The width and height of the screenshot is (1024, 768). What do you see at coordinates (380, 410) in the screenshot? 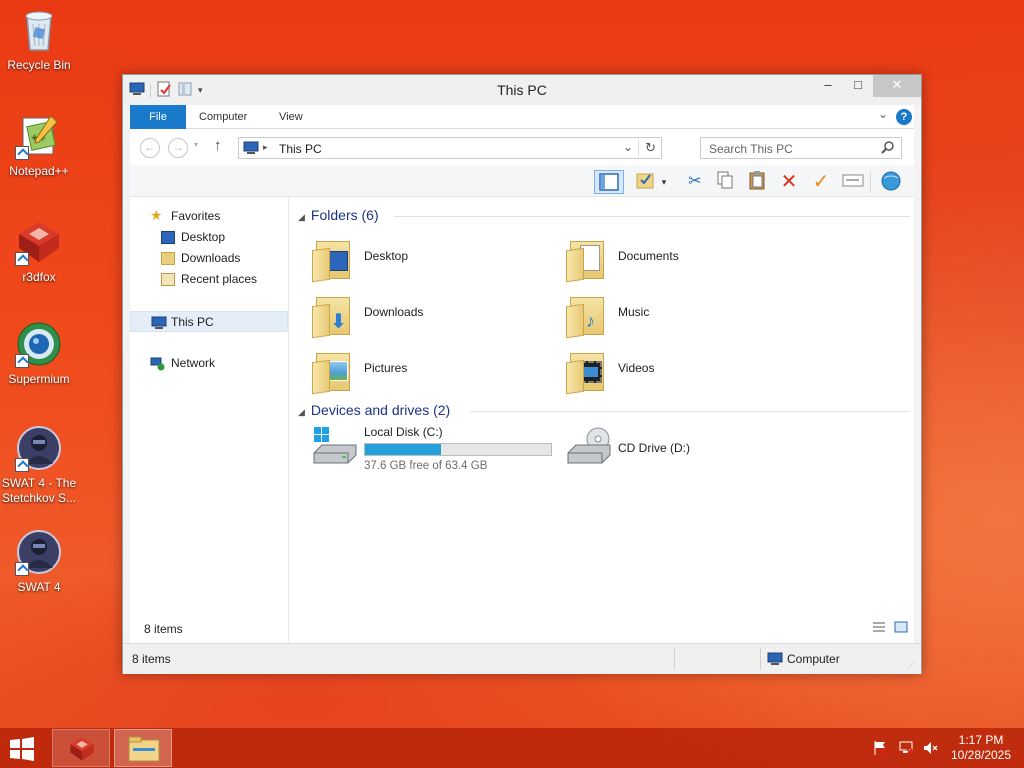
I see `group-header-text: Devices and drives (2)` at bounding box center [380, 410].